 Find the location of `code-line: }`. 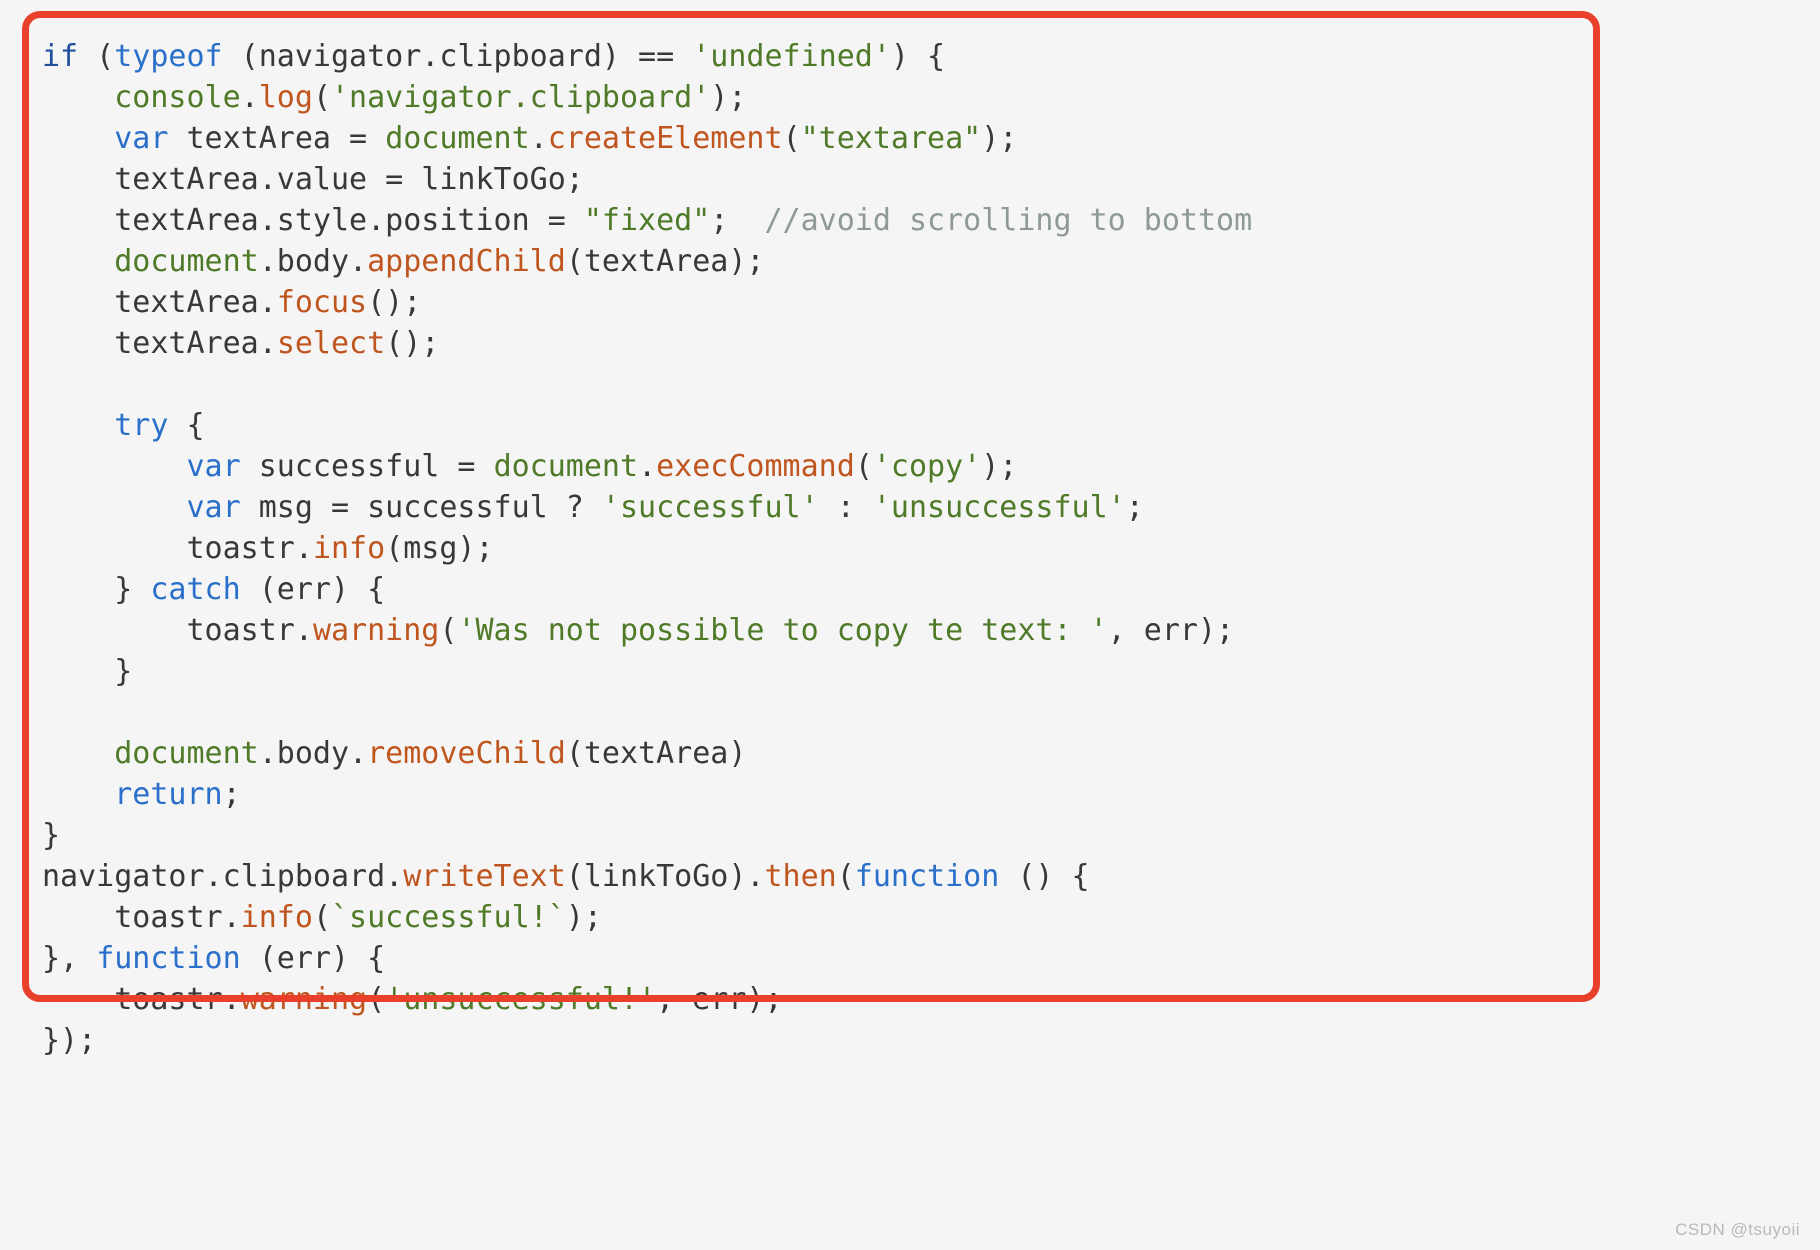

code-line: } is located at coordinates (647, 835).